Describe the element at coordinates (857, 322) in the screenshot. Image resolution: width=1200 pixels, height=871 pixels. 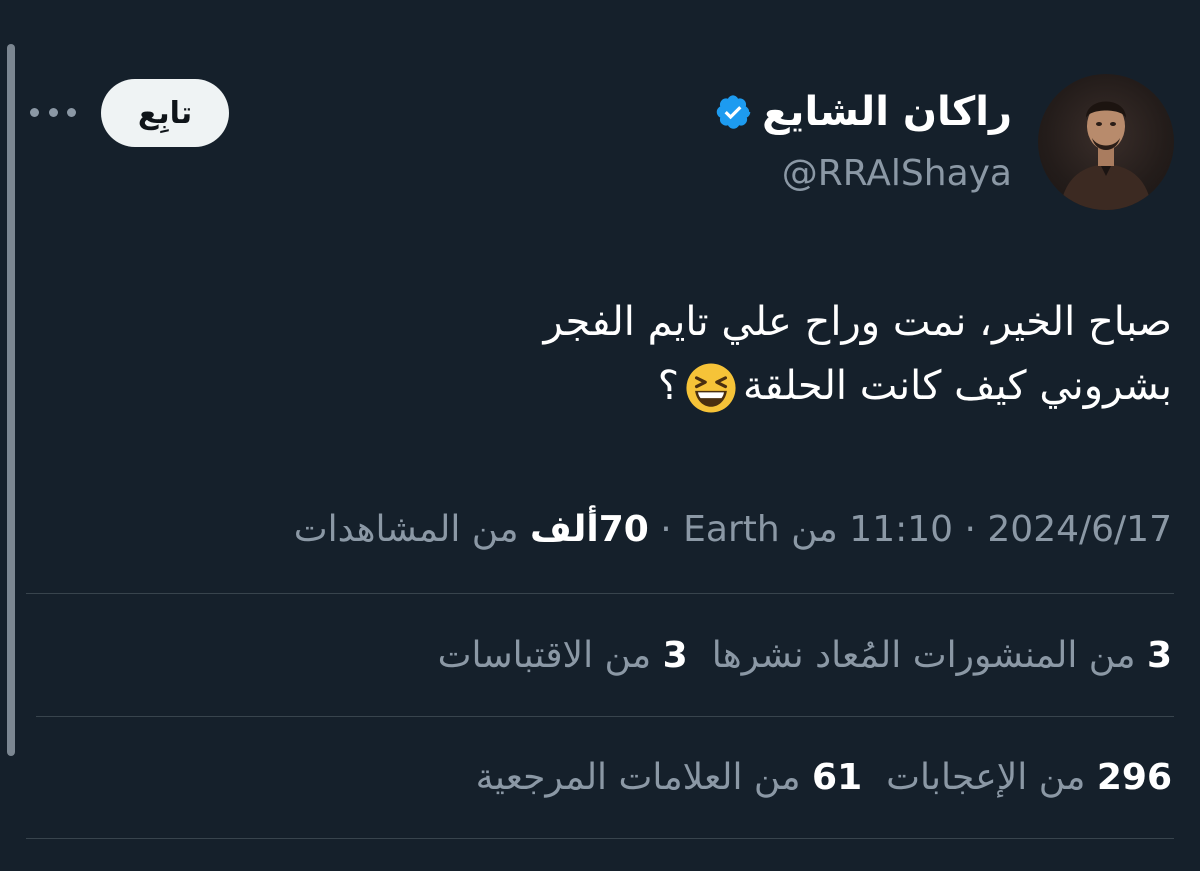
I see `tweet-text-line-1: صباح الخير، نمت وراح علي تايم الفجر` at that location.